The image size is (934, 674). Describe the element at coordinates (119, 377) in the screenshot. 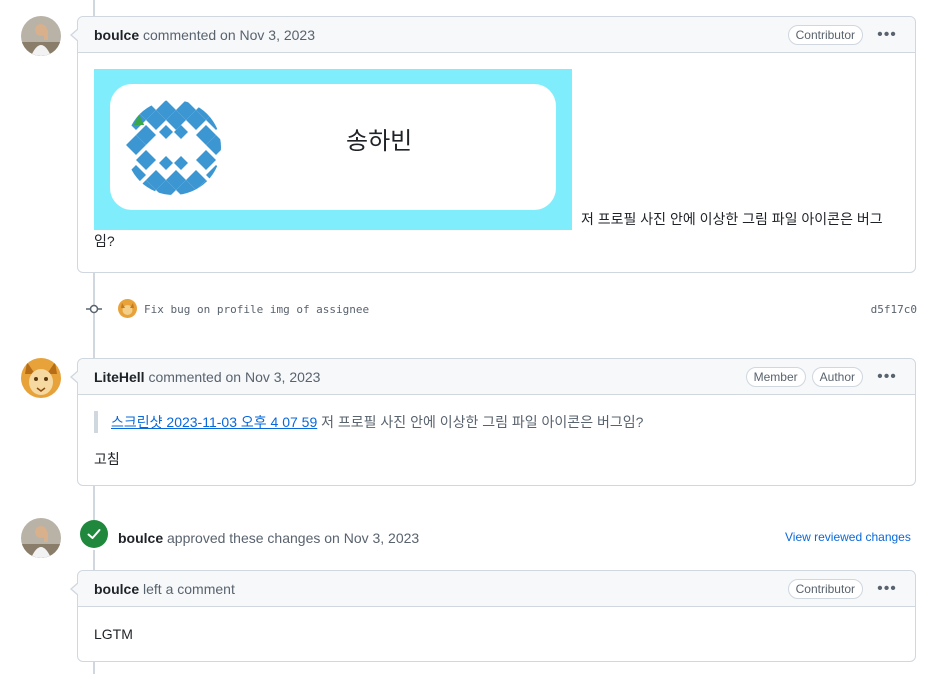

I see `comment-author: LiteHell` at that location.